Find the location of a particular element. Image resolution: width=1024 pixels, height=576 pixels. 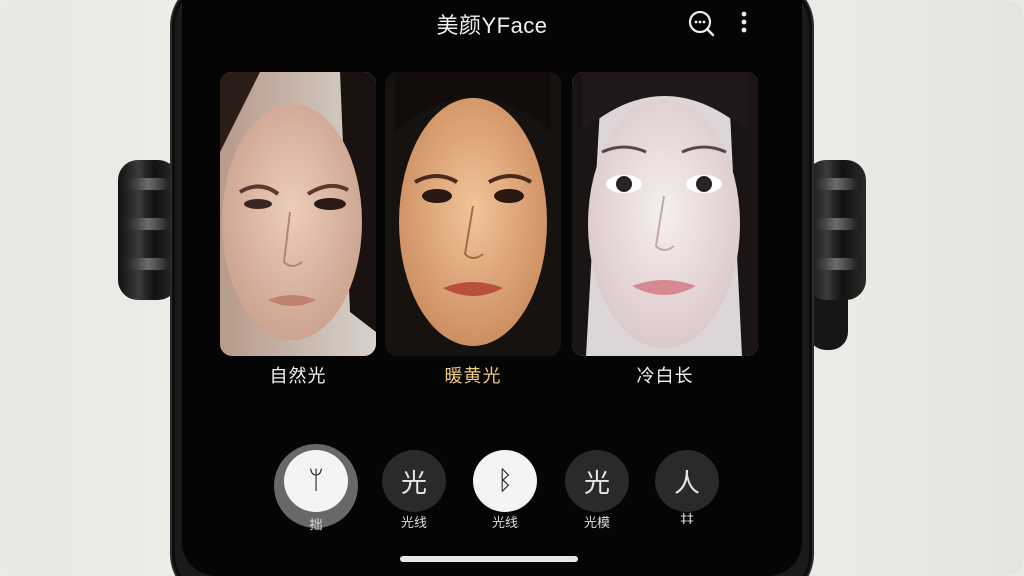

preset-photo-natural is located at coordinates (298, 214).